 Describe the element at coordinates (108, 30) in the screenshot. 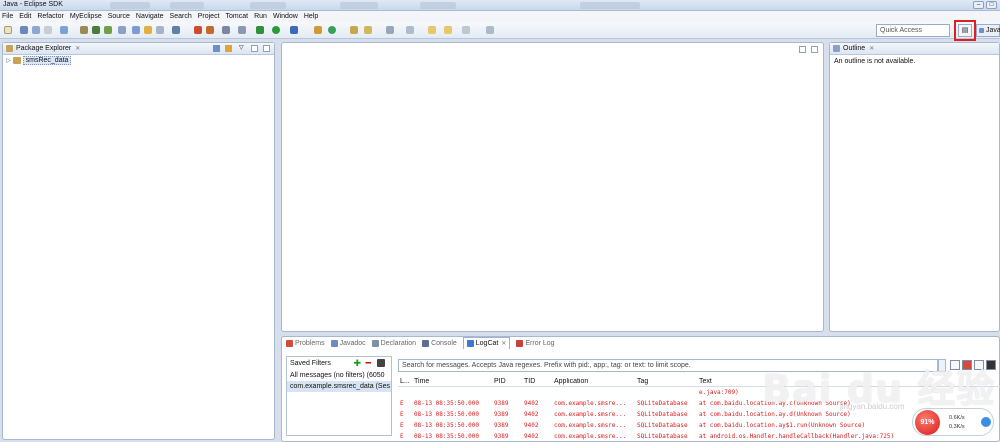

I see `avd-manager-icon` at that location.